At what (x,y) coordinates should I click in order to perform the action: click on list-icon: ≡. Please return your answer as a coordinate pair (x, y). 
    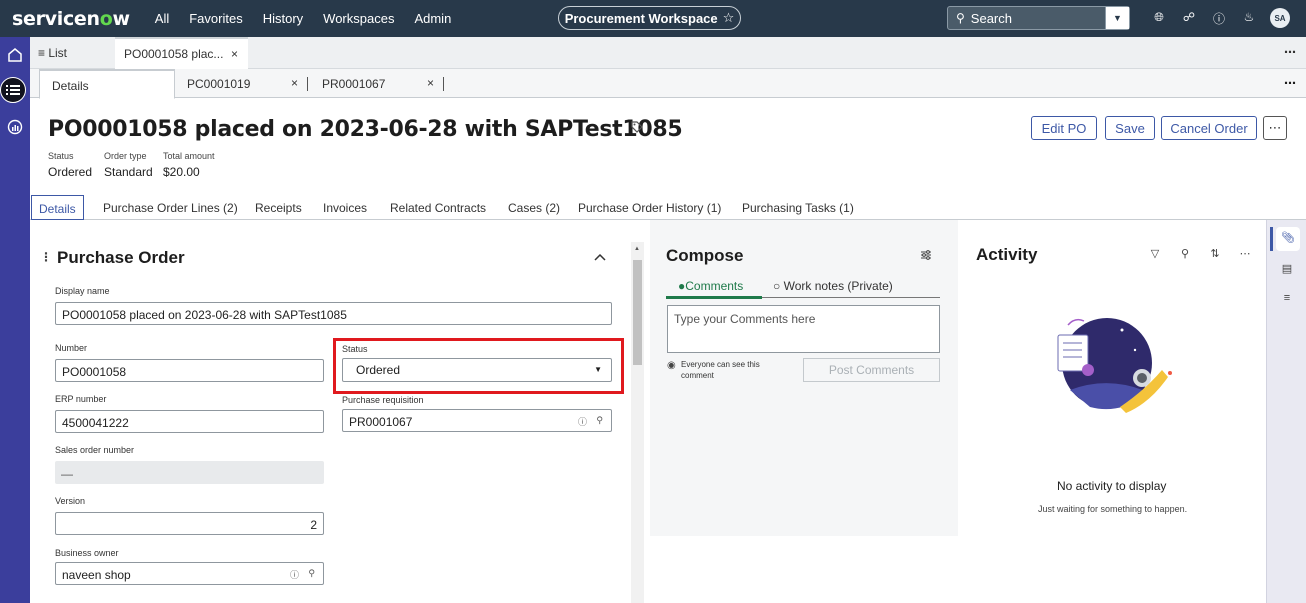
    Looking at the image, I should click on (1287, 302).